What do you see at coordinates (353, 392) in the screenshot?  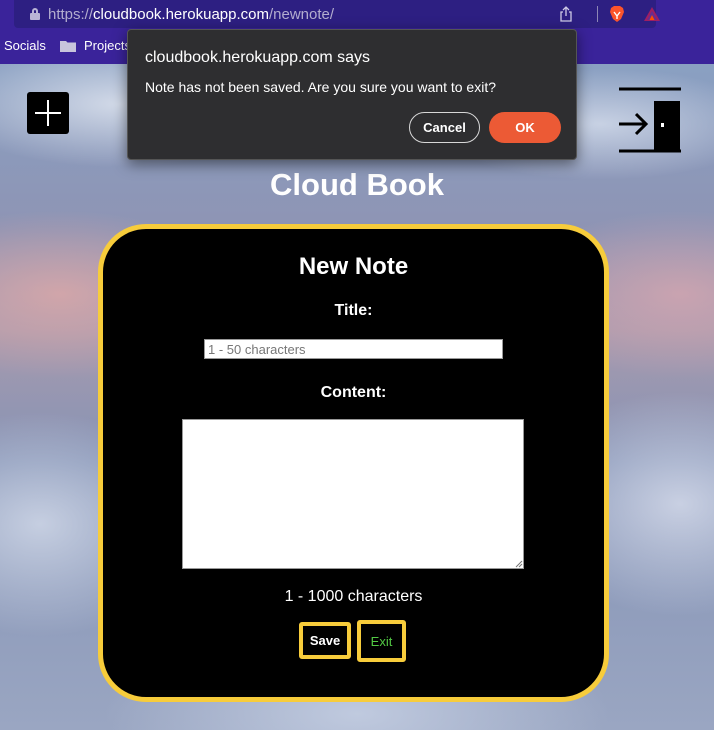 I see `content-label: Content:` at bounding box center [353, 392].